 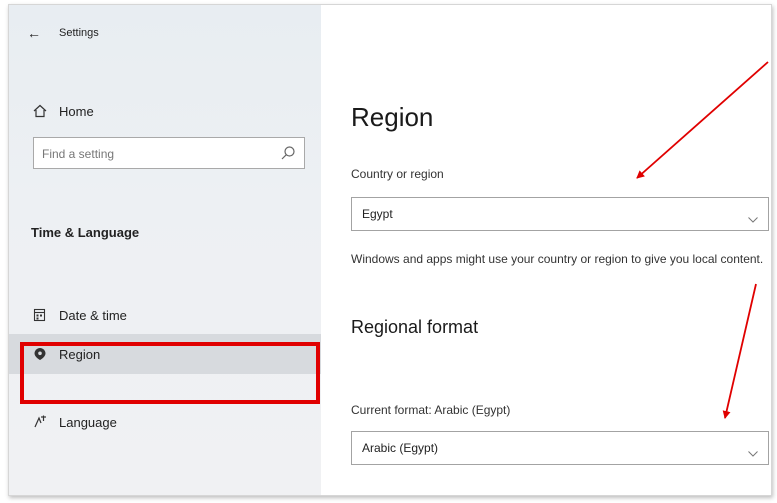 What do you see at coordinates (165, 354) in the screenshot?
I see `sidebar-item-region: Region` at bounding box center [165, 354].